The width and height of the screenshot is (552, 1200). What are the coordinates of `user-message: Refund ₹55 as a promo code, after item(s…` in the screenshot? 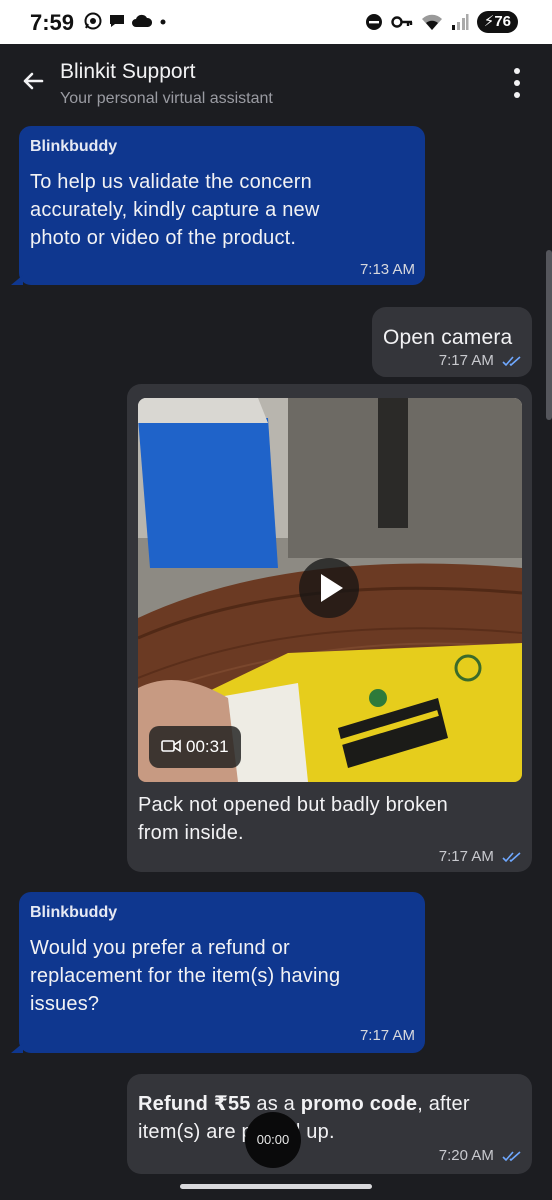 It's located at (329, 1124).